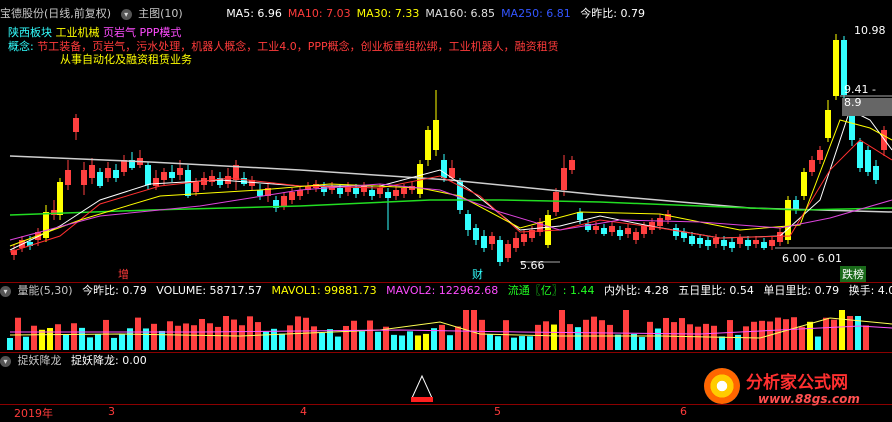  I want to click on indicator-triangle, so click(422, 386).